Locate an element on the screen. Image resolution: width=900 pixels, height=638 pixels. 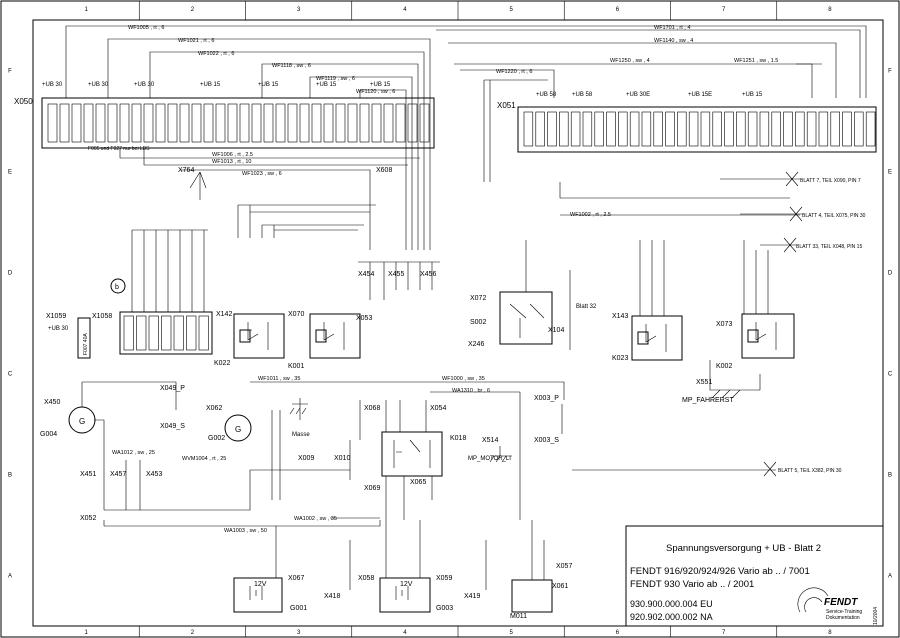
x003p-label: X003_P is located at coordinates (546, 398).